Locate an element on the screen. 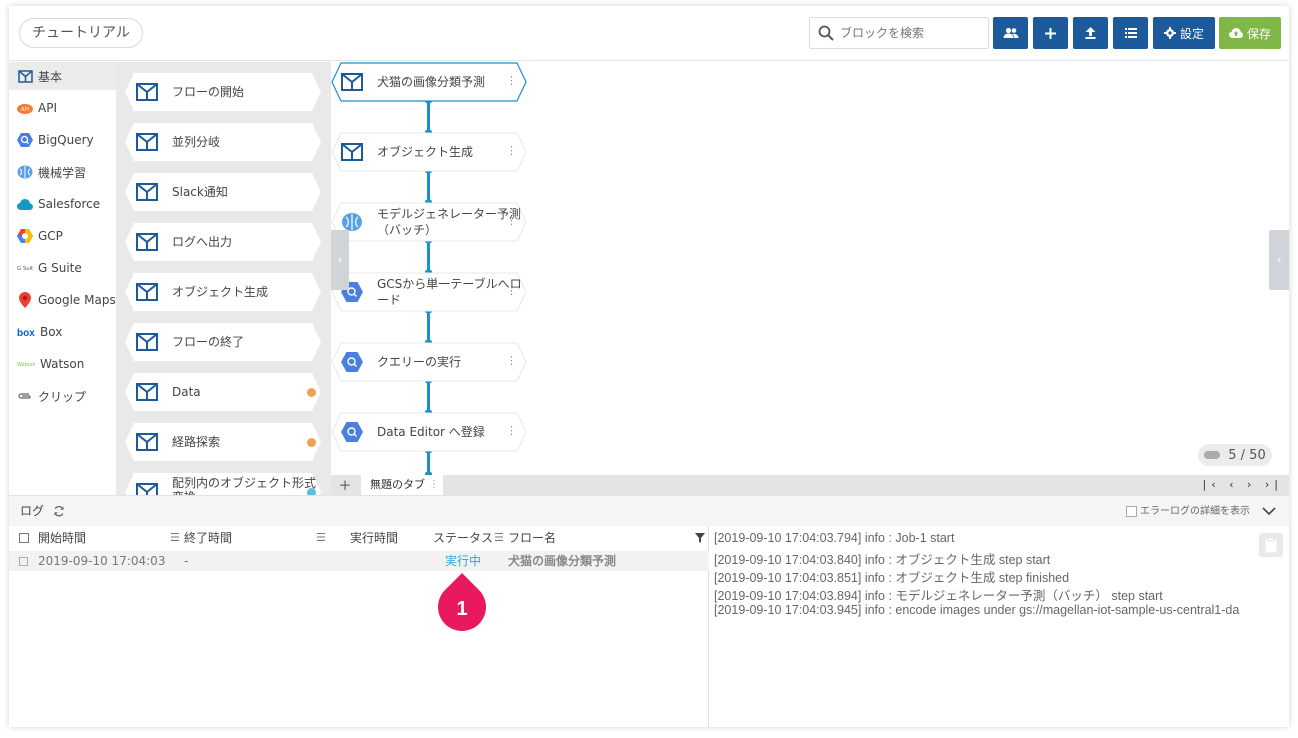 The width and height of the screenshot is (1298, 738). clipboard-button is located at coordinates (1271, 545).